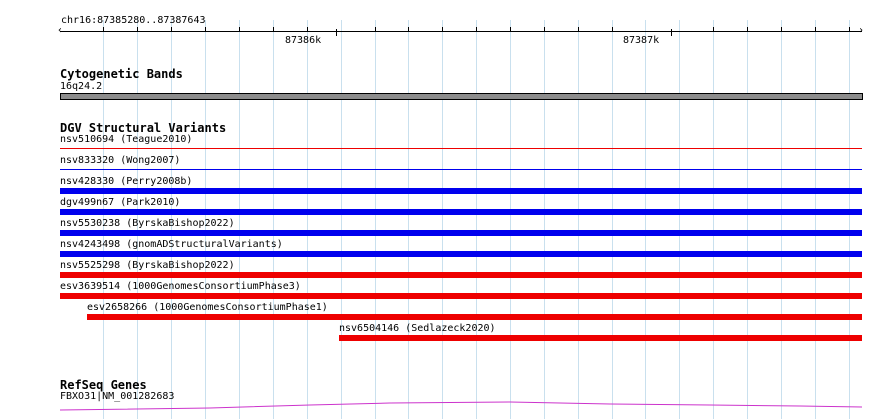 The image size is (890, 419). What do you see at coordinates (461, 96) in the screenshot?
I see `cytoband-bar` at bounding box center [461, 96].